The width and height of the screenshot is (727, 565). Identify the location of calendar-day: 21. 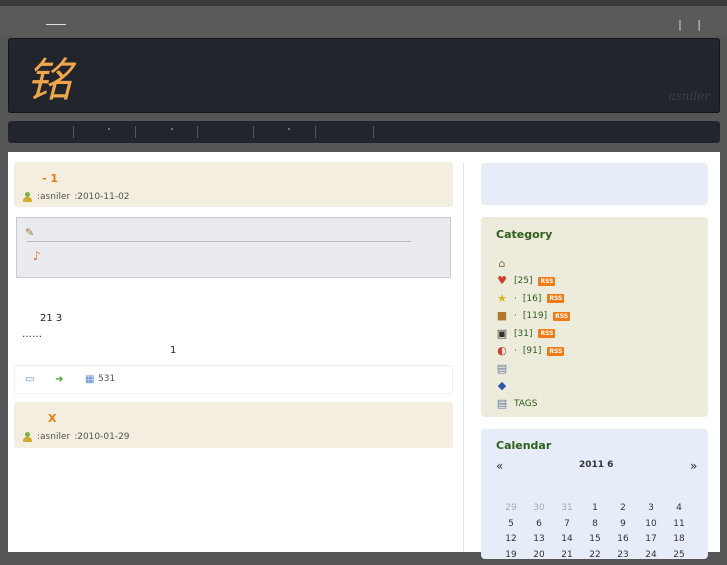
(567, 557).